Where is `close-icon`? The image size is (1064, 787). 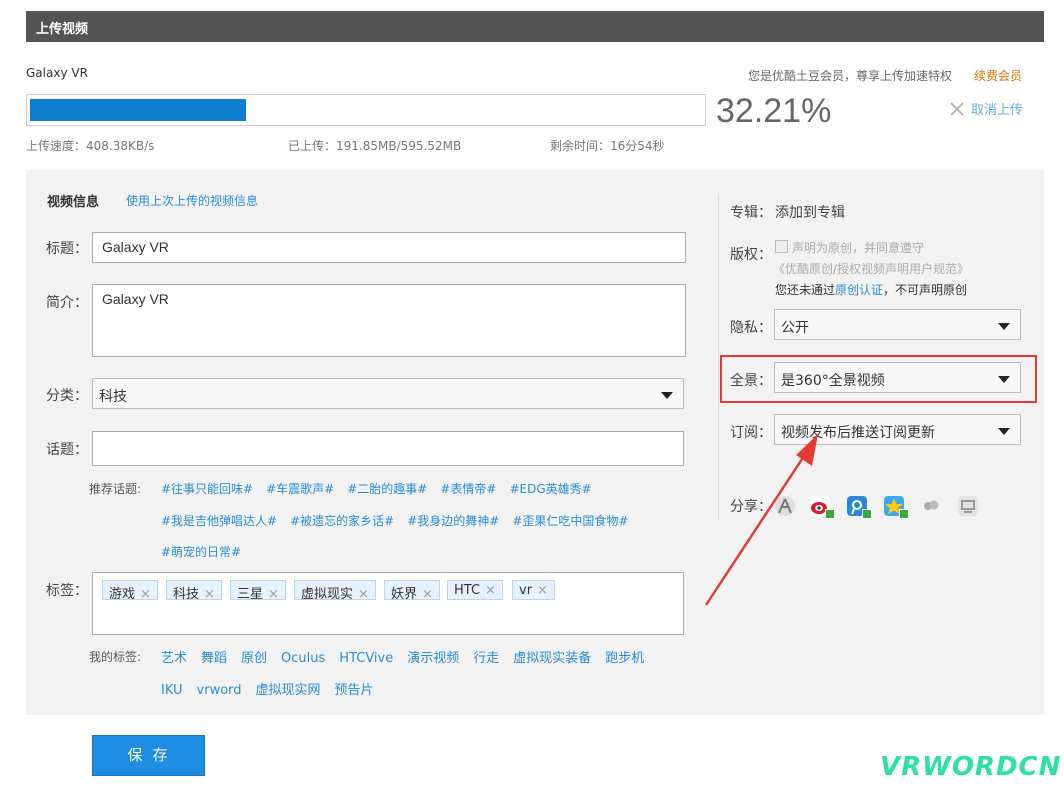 close-icon is located at coordinates (957, 108).